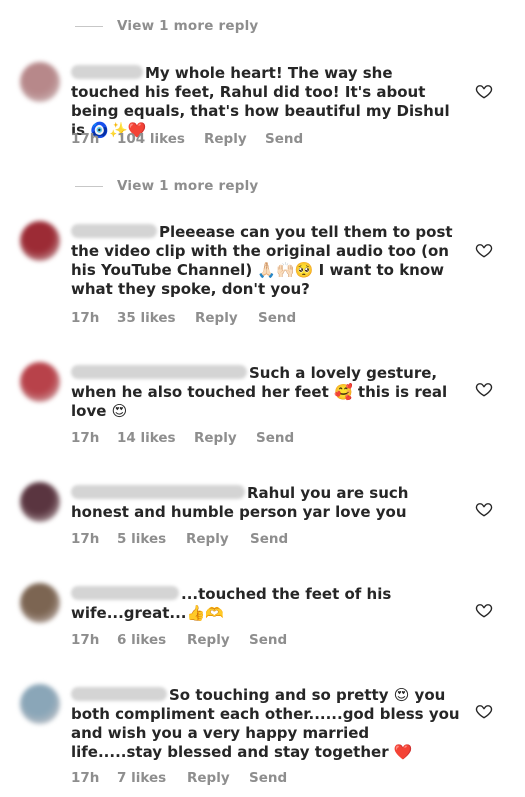  I want to click on comment-meta: 17h 7 likes Reply Send, so click(179, 778).